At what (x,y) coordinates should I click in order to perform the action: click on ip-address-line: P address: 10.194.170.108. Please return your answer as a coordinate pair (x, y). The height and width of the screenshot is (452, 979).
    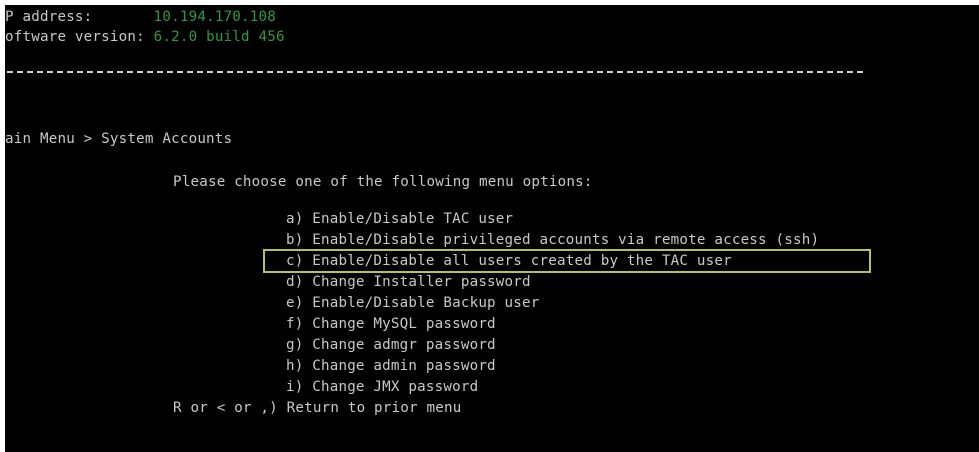
    Looking at the image, I should click on (140, 17).